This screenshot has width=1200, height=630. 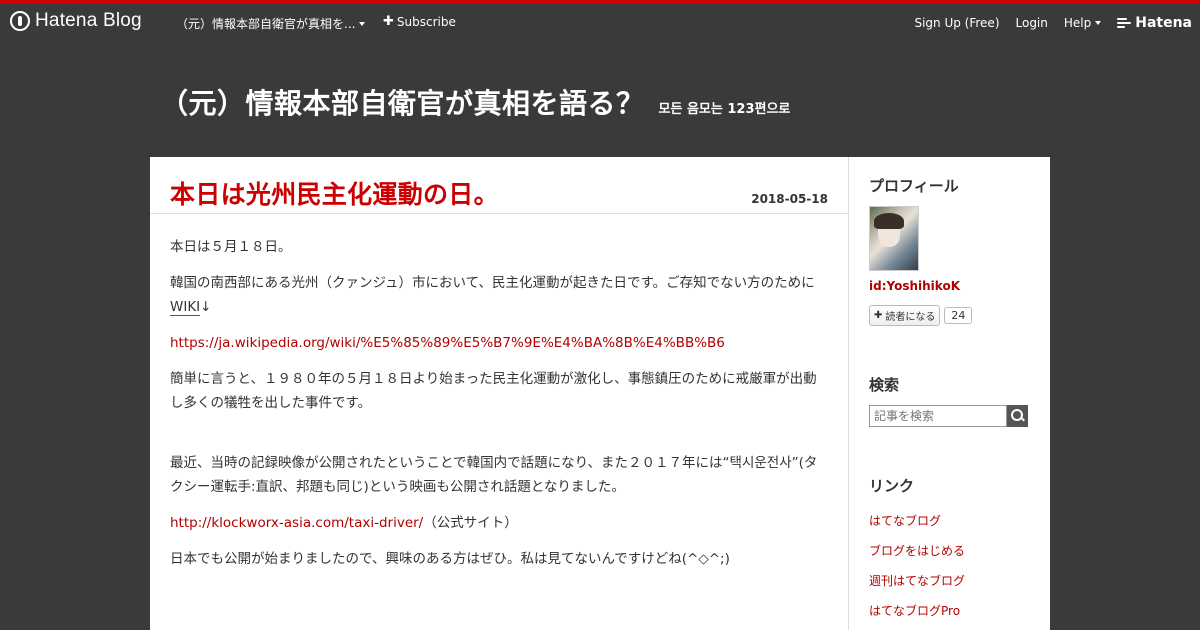 I want to click on hatena-blog-logo: Hatena Blog, so click(x=76, y=21).